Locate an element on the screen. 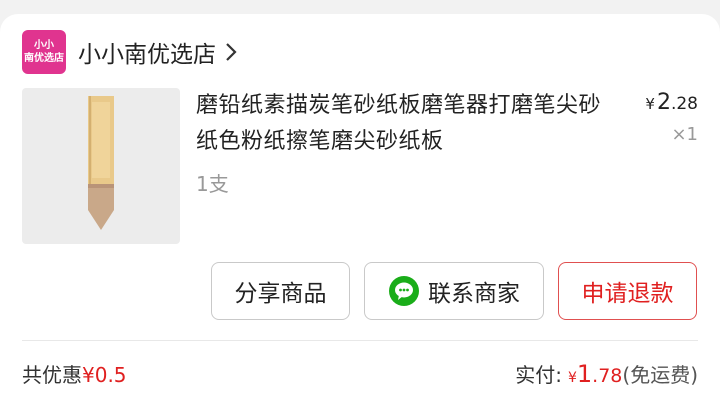 The height and width of the screenshot is (407, 720). shop-logo-line2: 南优选店 is located at coordinates (44, 58).